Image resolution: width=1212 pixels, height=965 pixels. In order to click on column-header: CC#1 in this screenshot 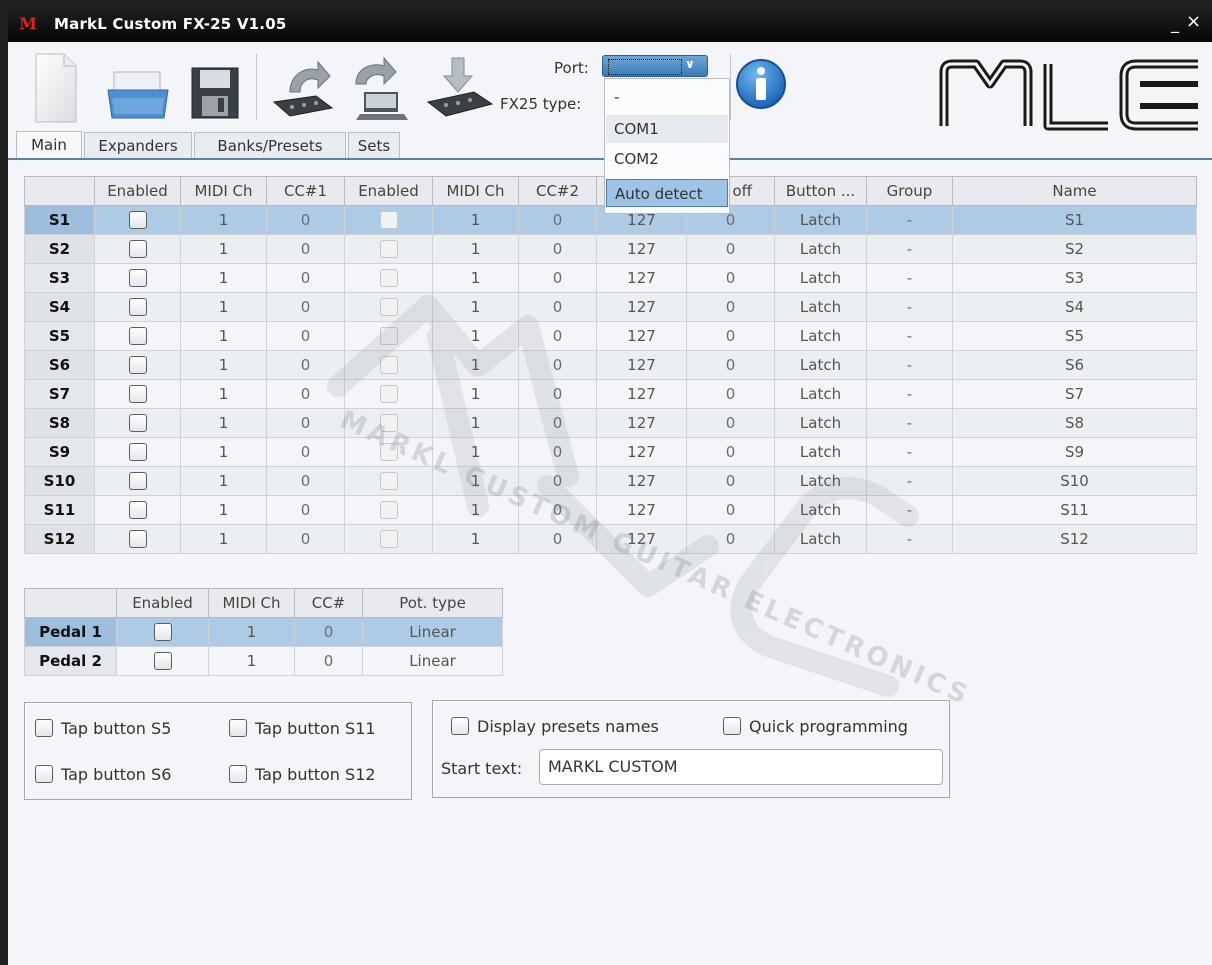, I will do `click(305, 191)`.